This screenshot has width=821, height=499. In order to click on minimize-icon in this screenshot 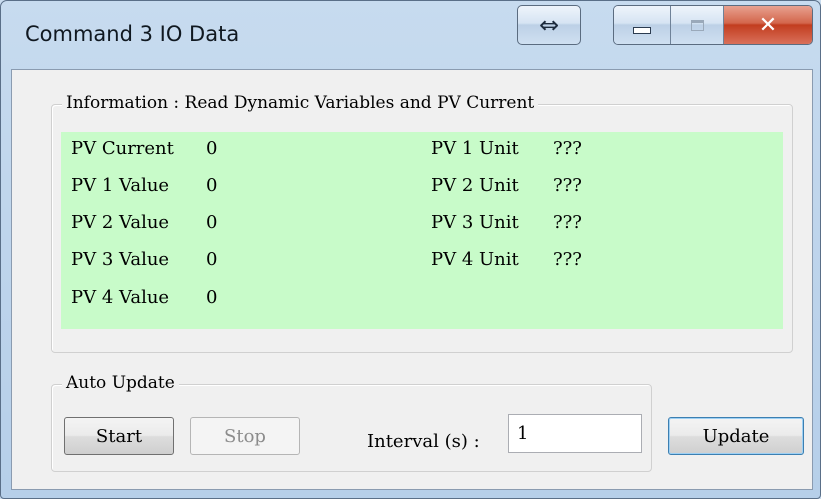, I will do `click(642, 30)`.